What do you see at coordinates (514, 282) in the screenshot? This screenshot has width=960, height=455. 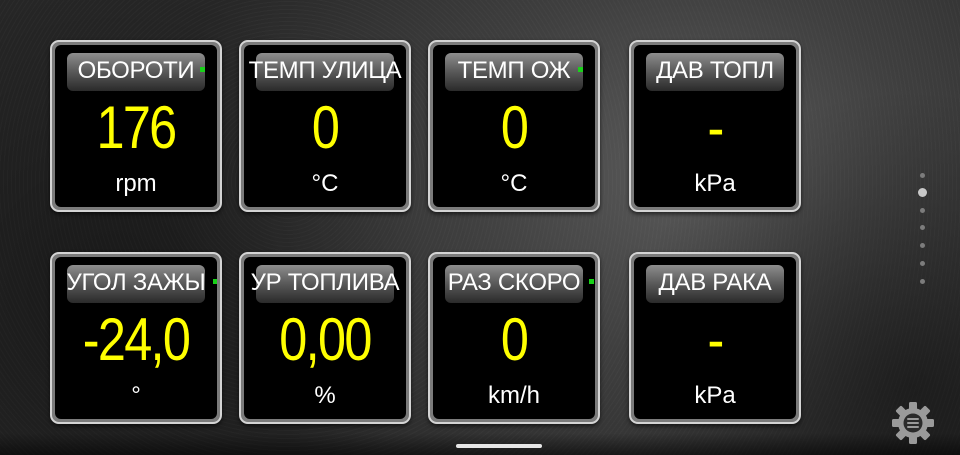 I see `gauge-title: РАЗ СКОРО` at bounding box center [514, 282].